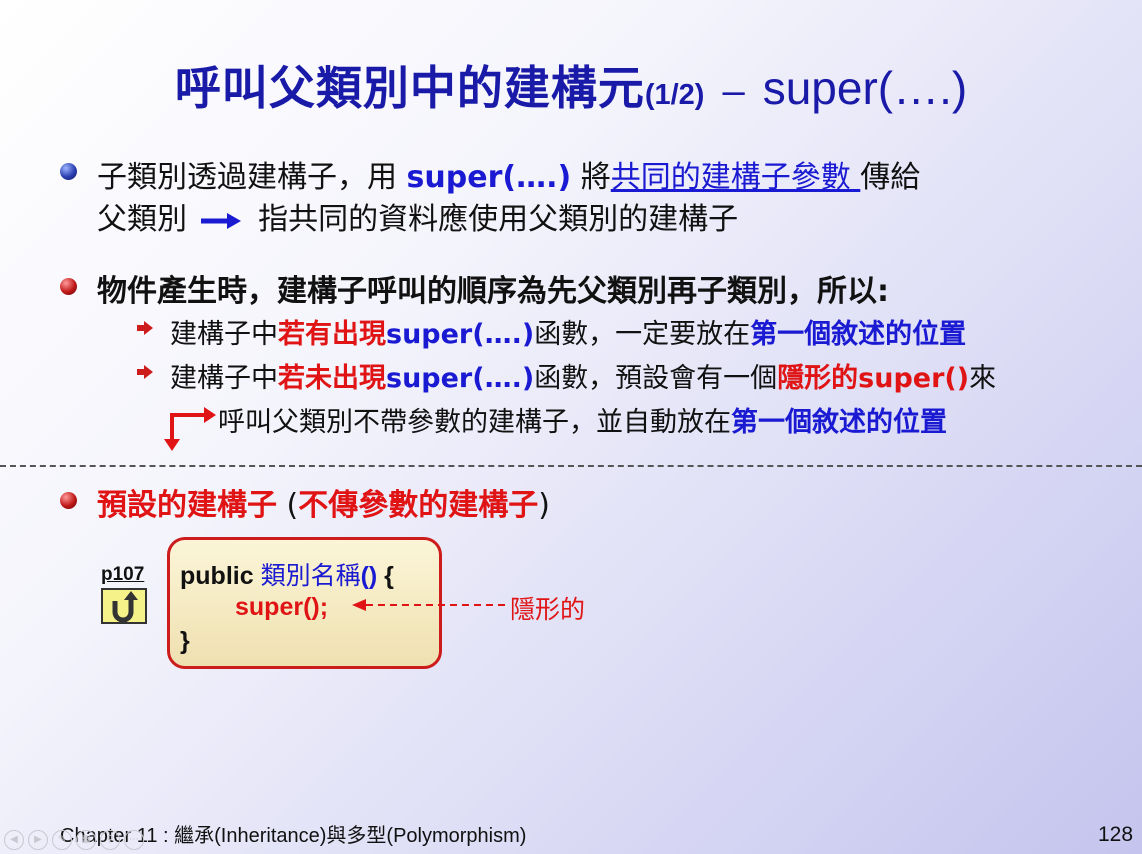 The height and width of the screenshot is (854, 1142). I want to click on bullet3-paren-close: ), so click(544, 505).